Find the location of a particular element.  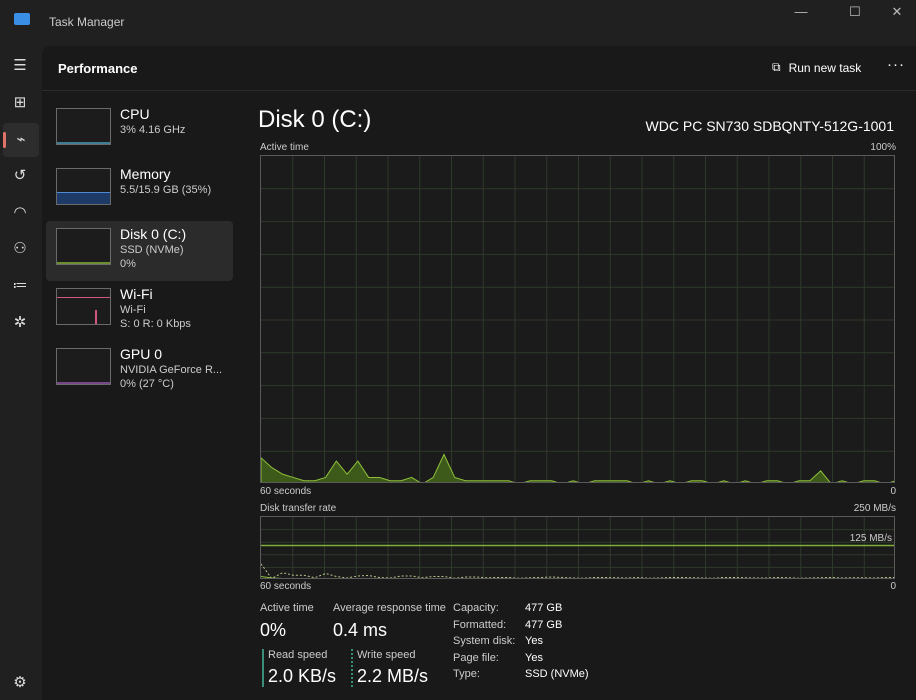

sidebar-item-wi-fi: Wi-Fi Wi-Fi S: 0 R: 0 Kbps is located at coordinates (139, 311).